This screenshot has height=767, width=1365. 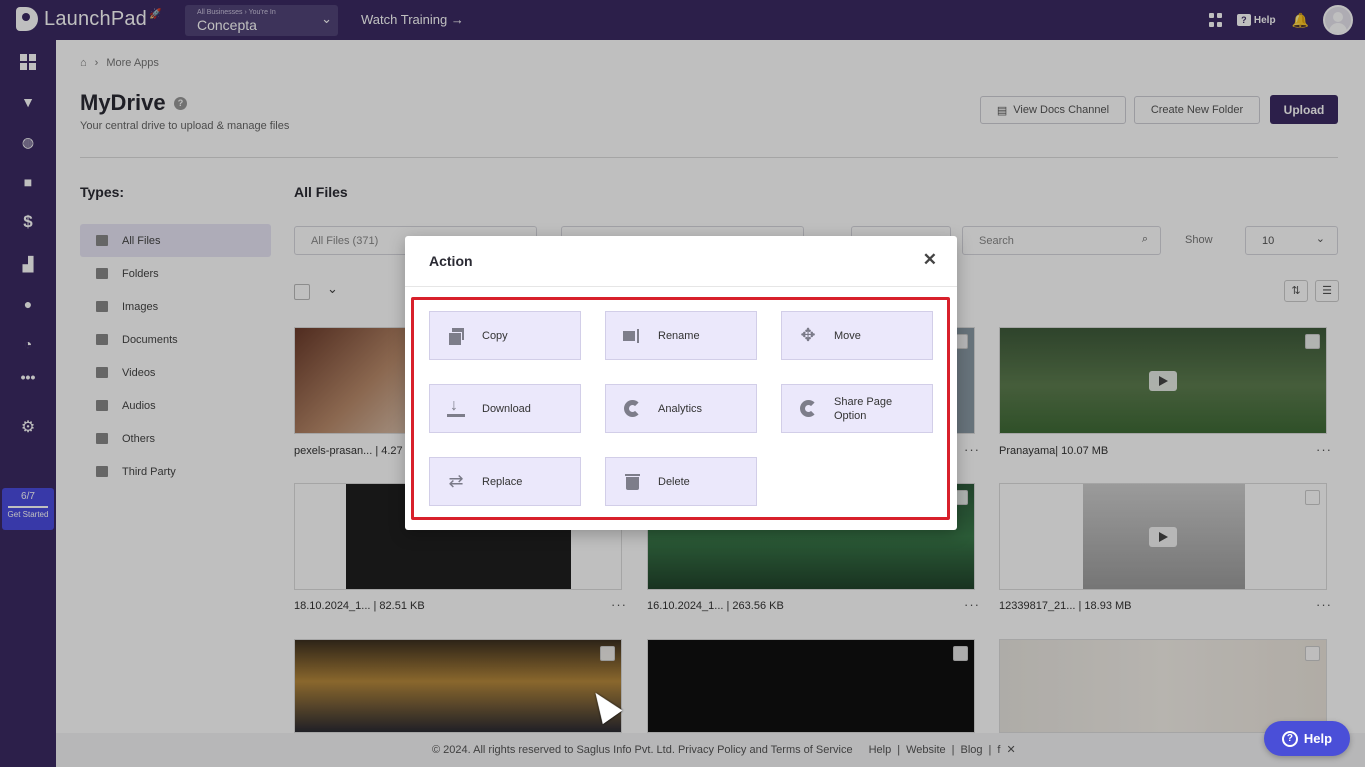 What do you see at coordinates (495, 335) in the screenshot?
I see `action-label: Copy` at bounding box center [495, 335].